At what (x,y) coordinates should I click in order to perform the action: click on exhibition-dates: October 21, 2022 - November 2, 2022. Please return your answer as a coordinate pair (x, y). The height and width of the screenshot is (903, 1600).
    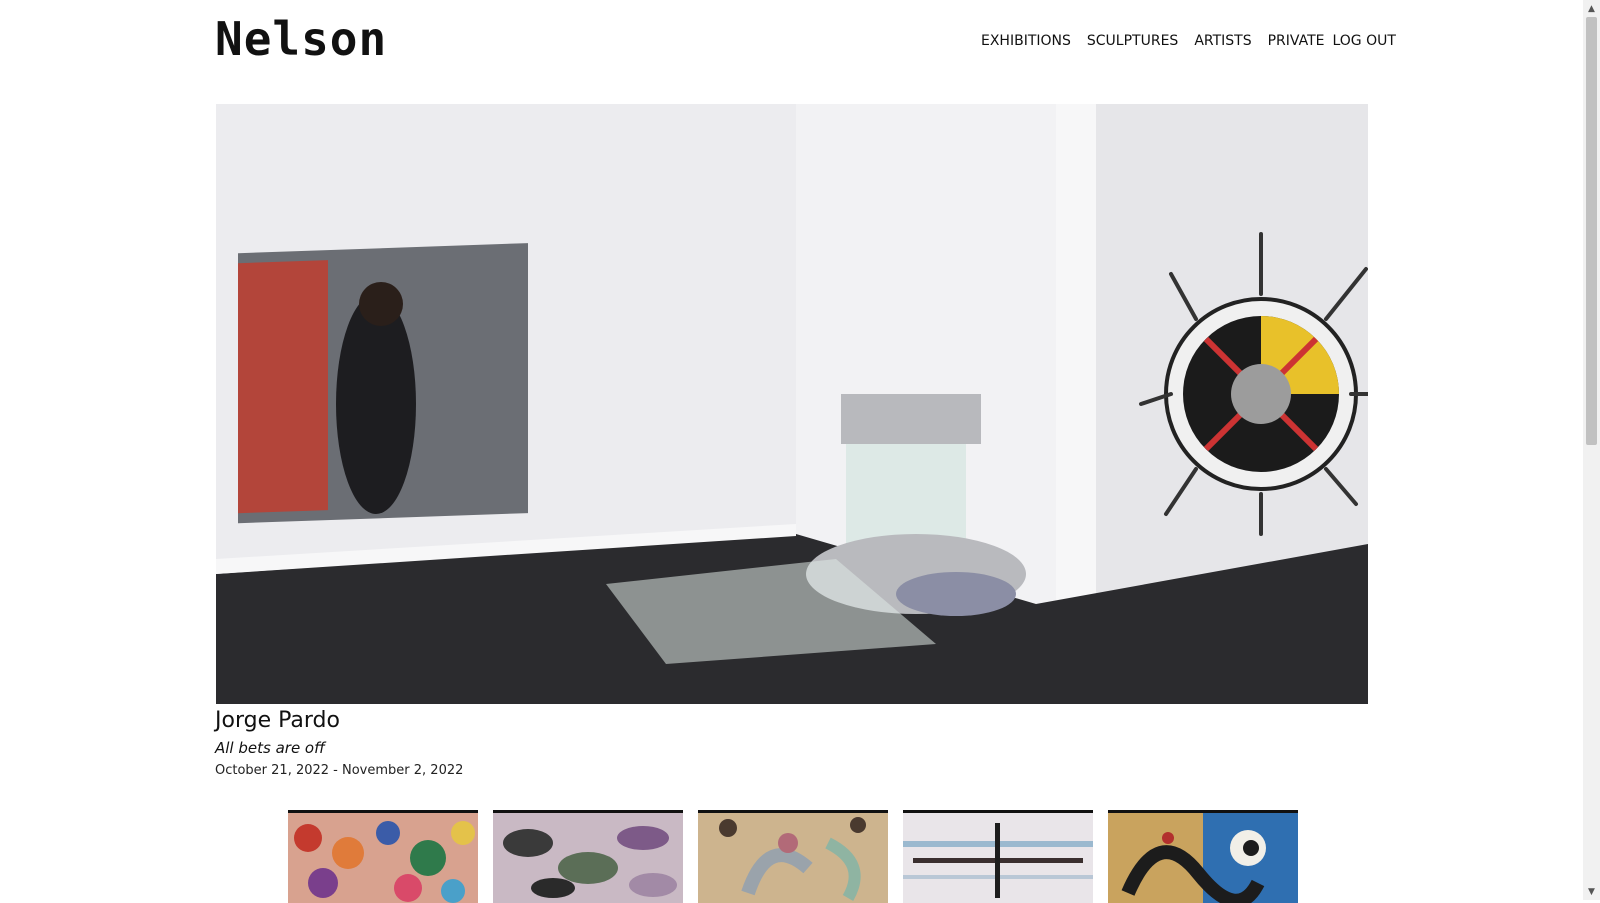
    Looking at the image, I should click on (339, 770).